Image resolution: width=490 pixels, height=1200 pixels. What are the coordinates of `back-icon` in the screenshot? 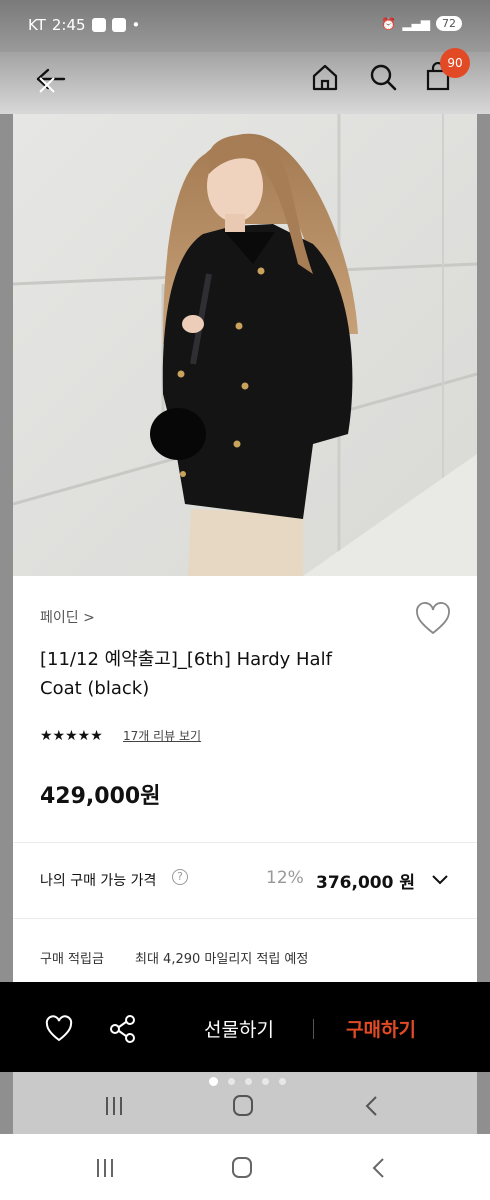 It's located at (51, 79).